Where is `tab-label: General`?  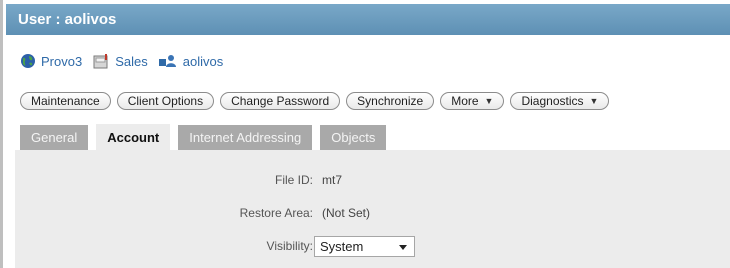
tab-label: General is located at coordinates (54, 137).